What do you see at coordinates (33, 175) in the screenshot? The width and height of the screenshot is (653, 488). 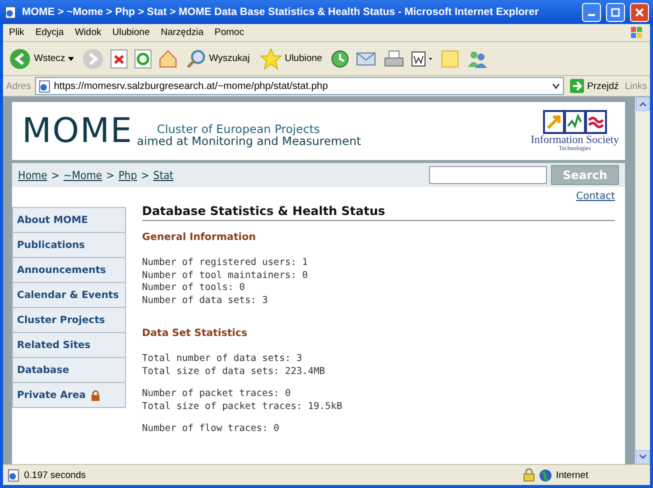 I see `breadcrumb-link: Home` at bounding box center [33, 175].